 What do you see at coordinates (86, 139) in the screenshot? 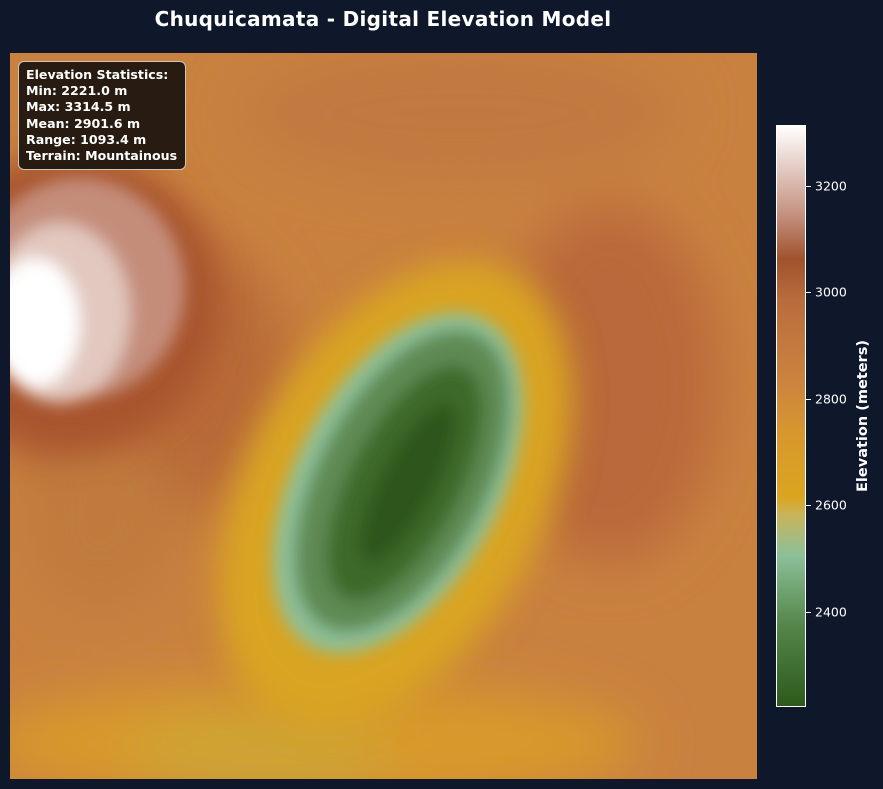
I see `stats-range: Range: 1093.4 m` at bounding box center [86, 139].